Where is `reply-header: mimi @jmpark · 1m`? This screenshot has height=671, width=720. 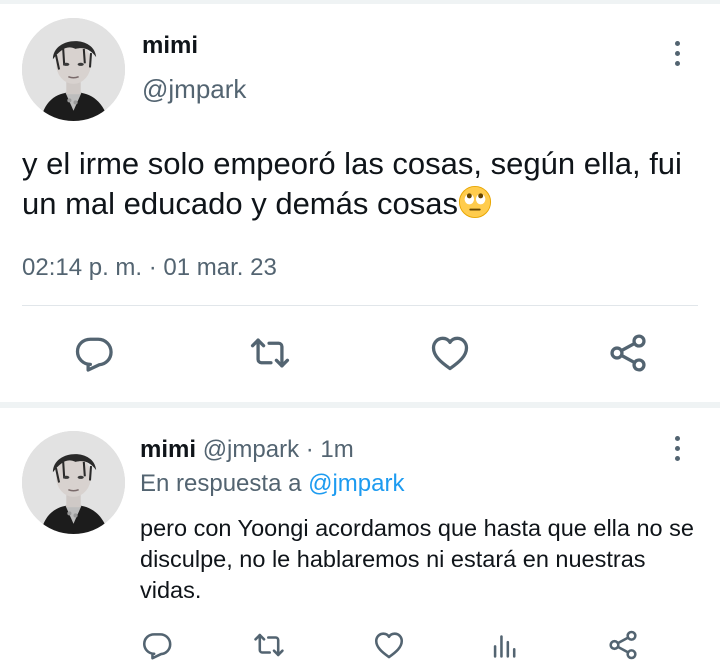 reply-header: mimi @jmpark · 1m is located at coordinates (247, 450).